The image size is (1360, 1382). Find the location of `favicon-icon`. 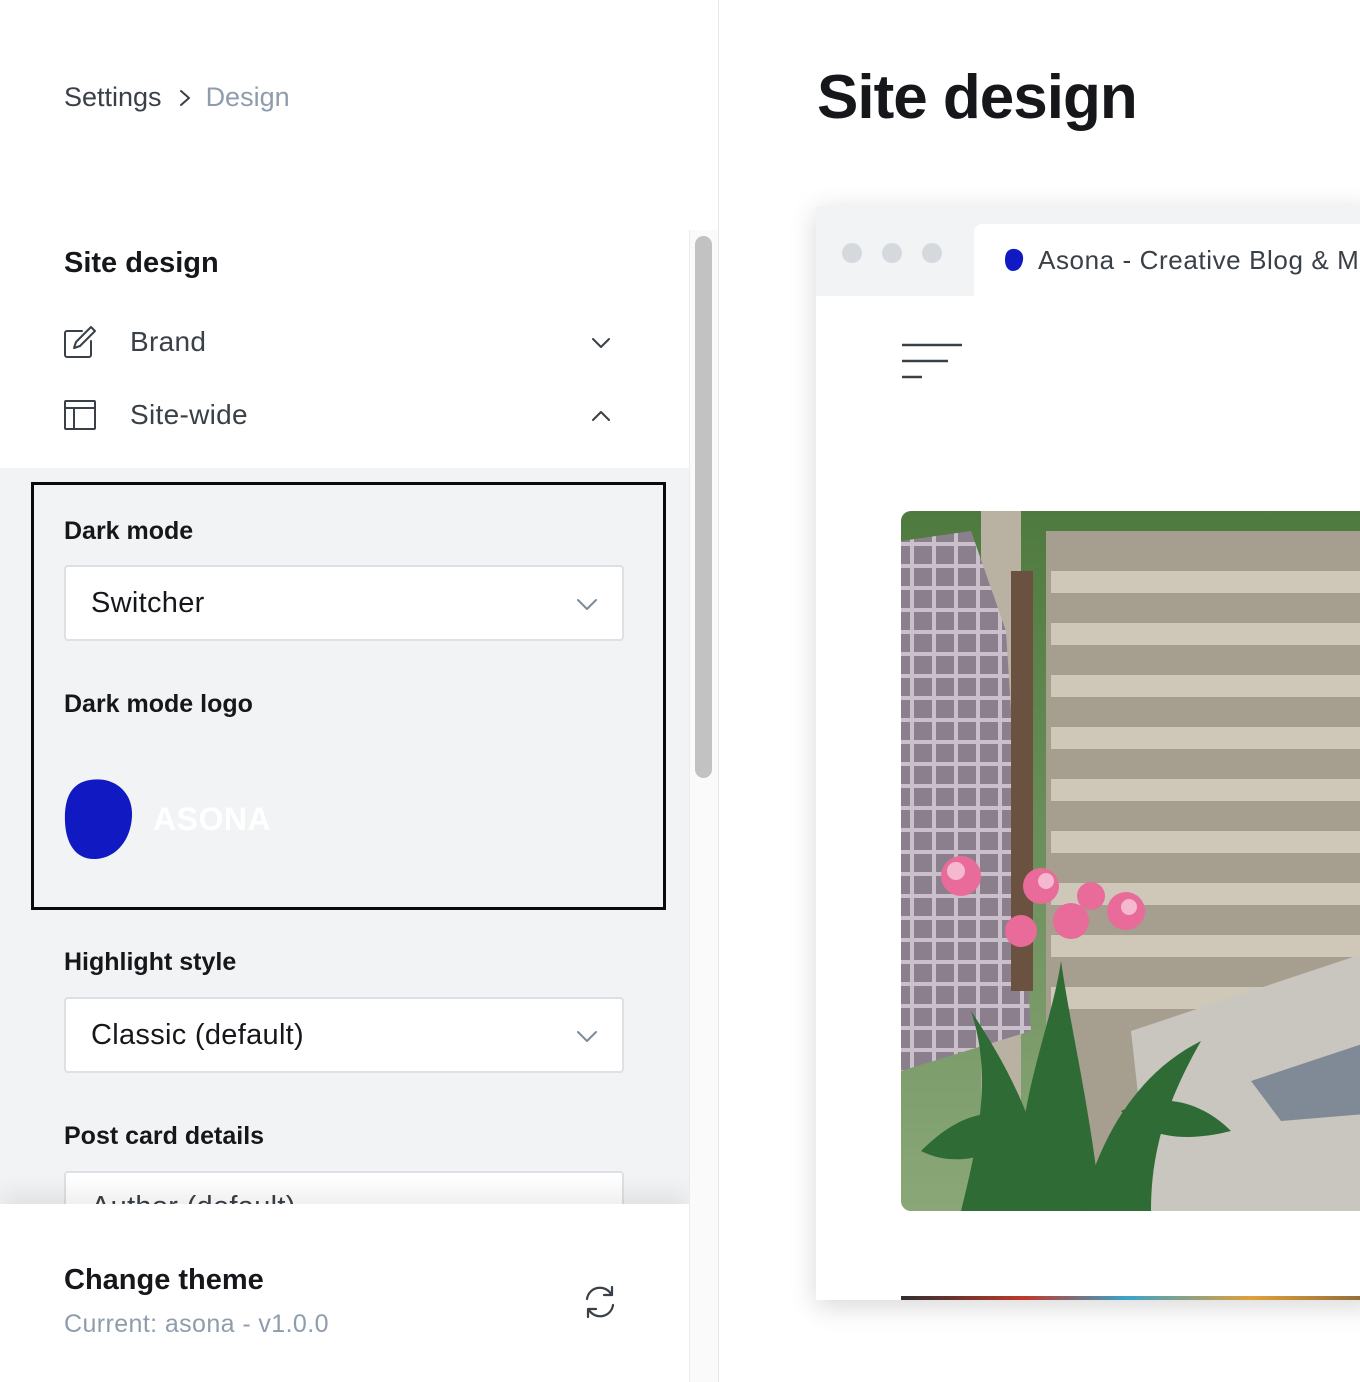

favicon-icon is located at coordinates (1014, 259).